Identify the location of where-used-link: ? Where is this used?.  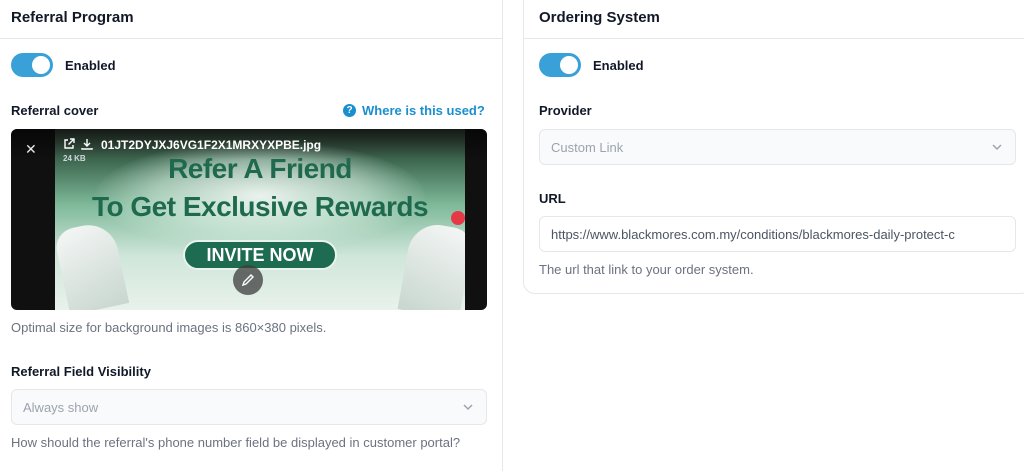
(414, 110).